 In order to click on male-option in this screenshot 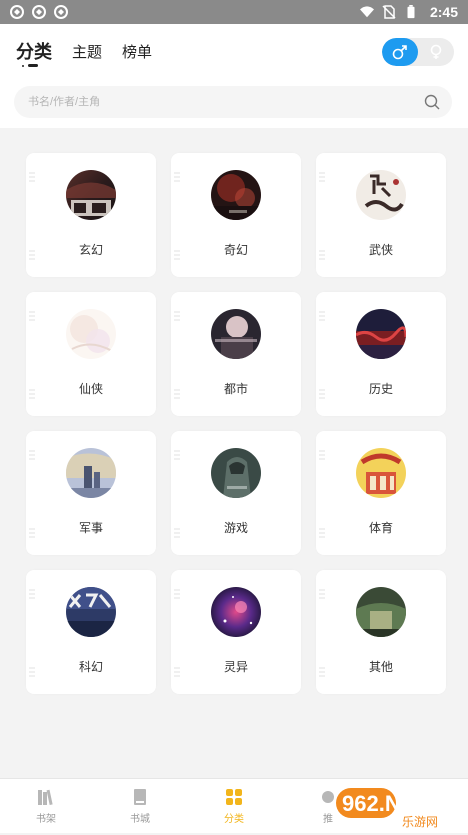, I will do `click(400, 52)`.